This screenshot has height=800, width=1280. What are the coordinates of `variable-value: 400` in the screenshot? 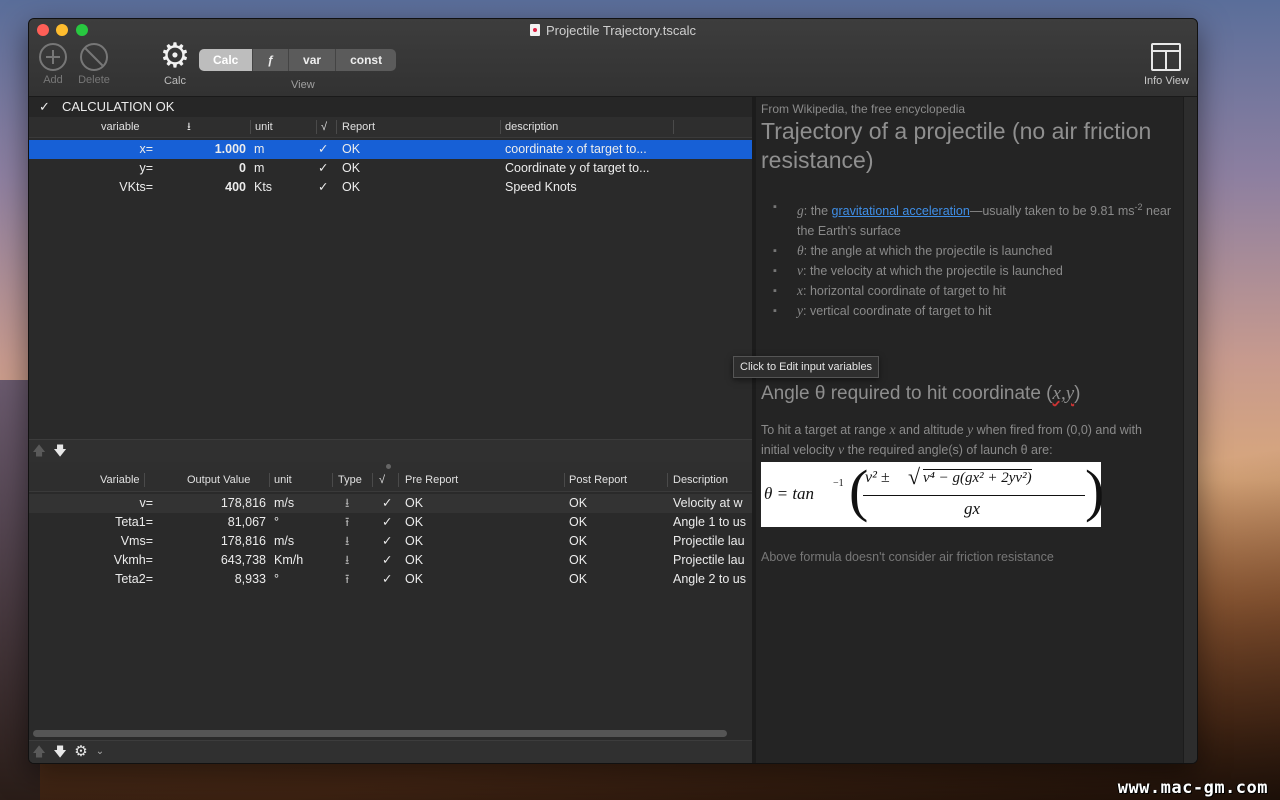 It's located at (207, 187).